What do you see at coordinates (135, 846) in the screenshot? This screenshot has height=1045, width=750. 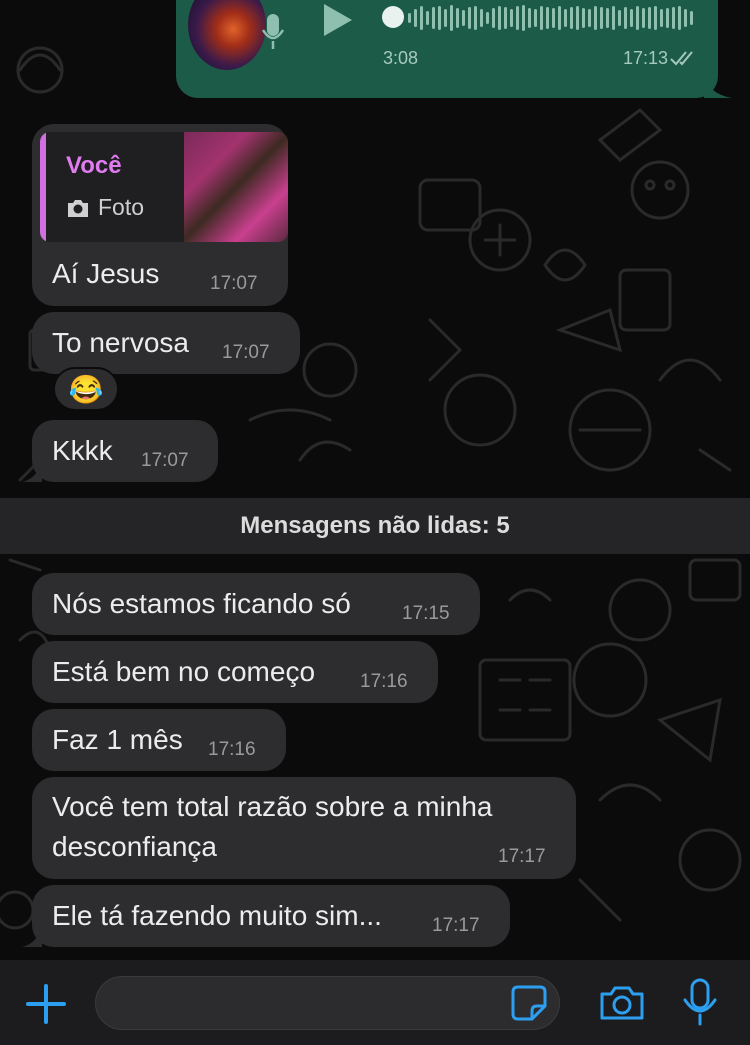 I see `message-text-line-2: desconfiança` at bounding box center [135, 846].